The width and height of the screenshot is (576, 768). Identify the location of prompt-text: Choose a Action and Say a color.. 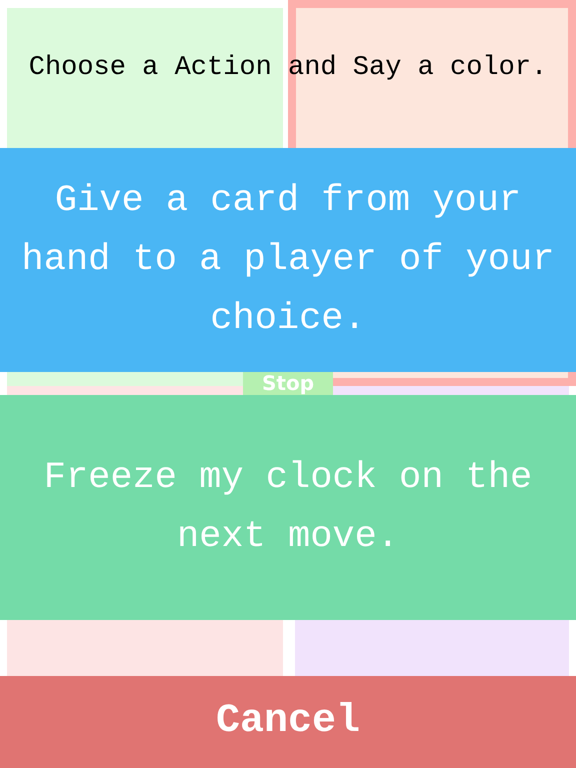
(288, 68).